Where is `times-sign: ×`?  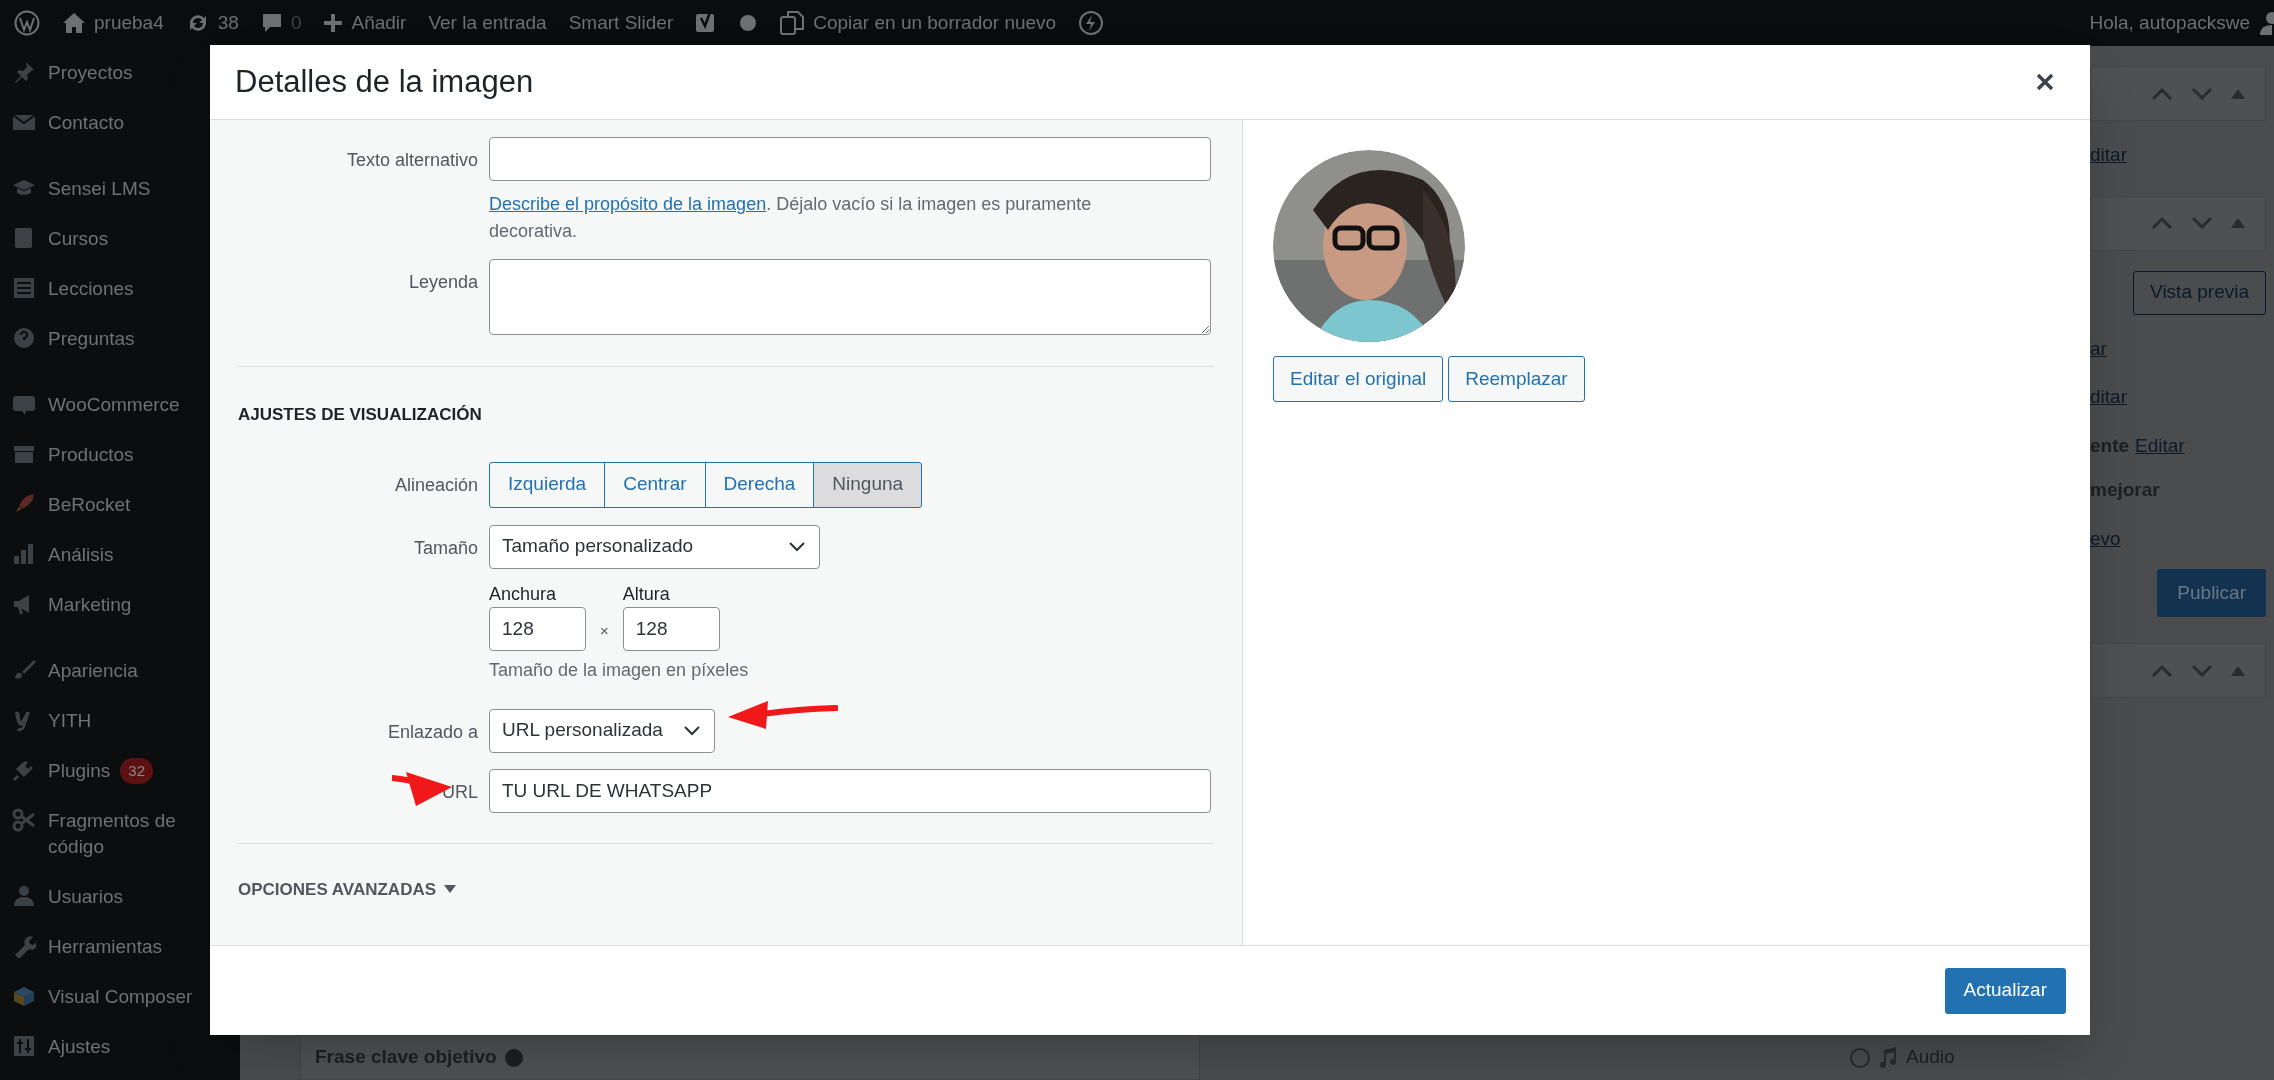
times-sign: × is located at coordinates (604, 631).